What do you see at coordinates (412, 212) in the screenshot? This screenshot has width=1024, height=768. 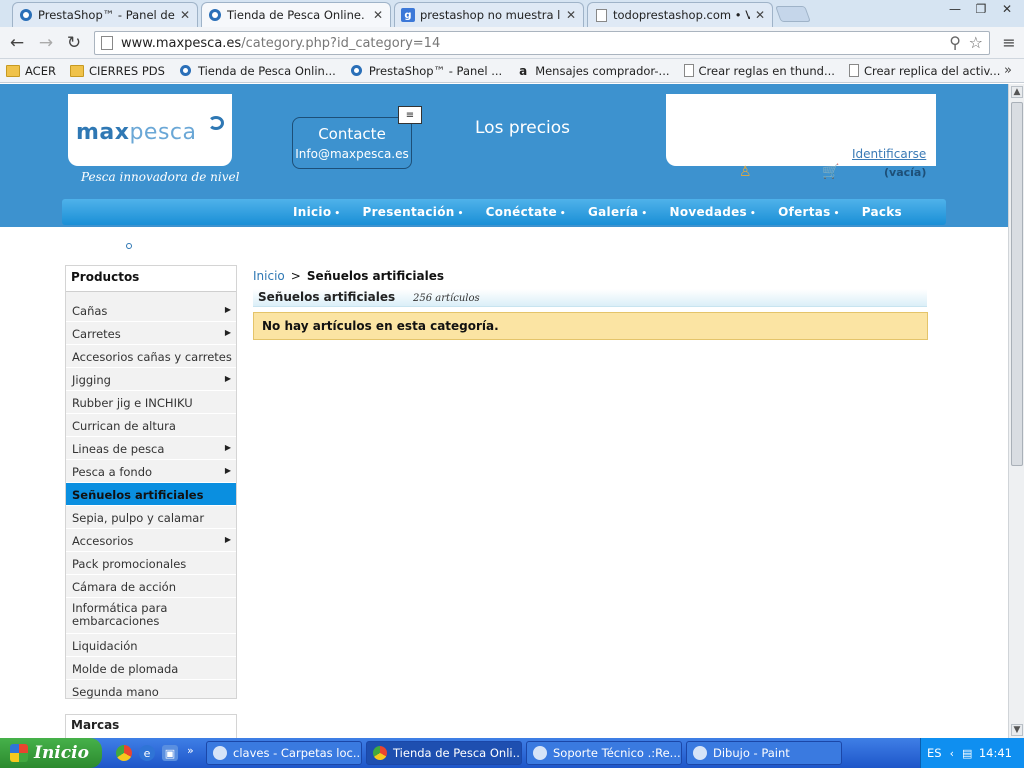 I see `menu-item-presentacion: Presentación •` at bounding box center [412, 212].